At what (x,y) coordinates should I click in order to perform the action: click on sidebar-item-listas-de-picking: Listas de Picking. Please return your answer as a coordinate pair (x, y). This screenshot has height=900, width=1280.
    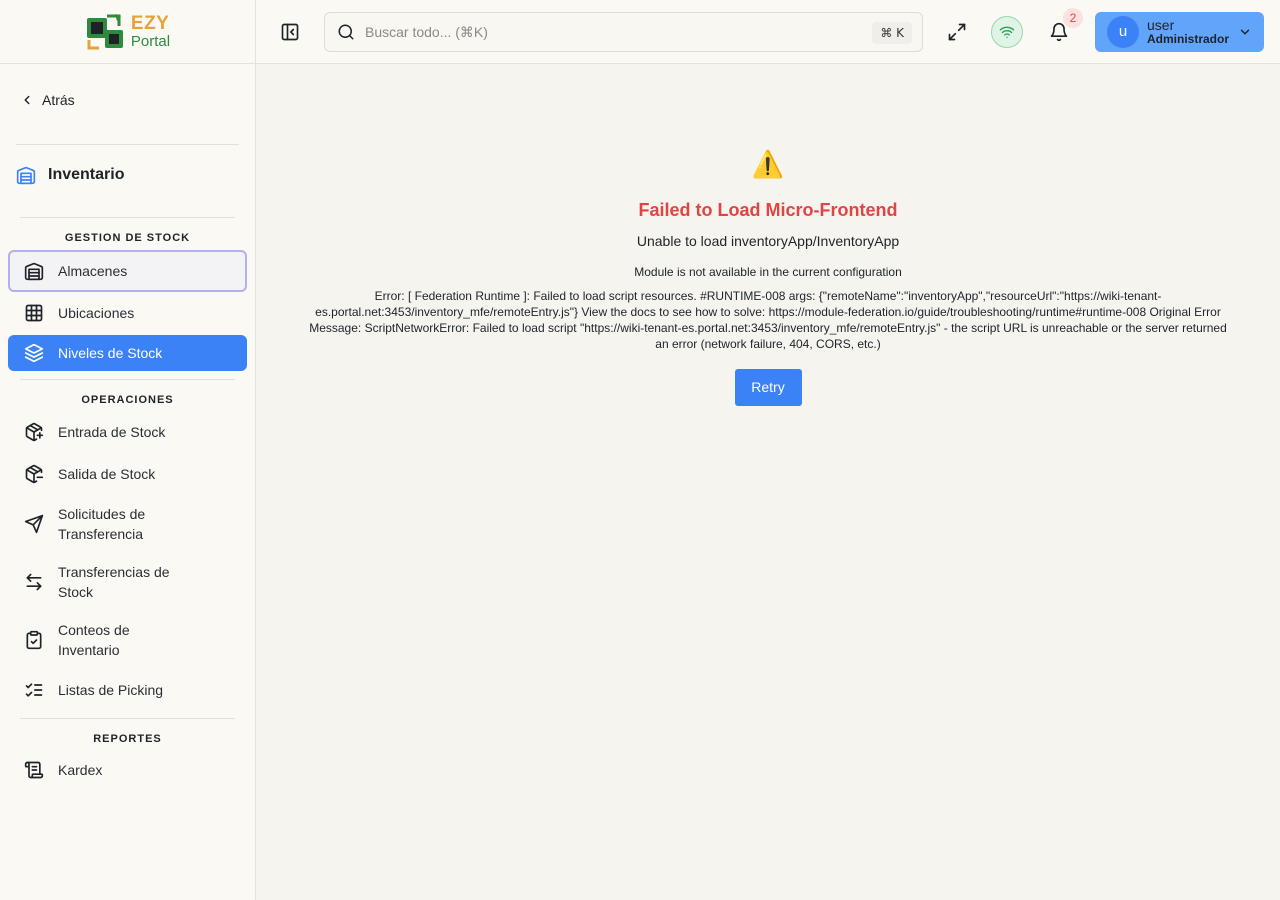
    Looking at the image, I should click on (127, 690).